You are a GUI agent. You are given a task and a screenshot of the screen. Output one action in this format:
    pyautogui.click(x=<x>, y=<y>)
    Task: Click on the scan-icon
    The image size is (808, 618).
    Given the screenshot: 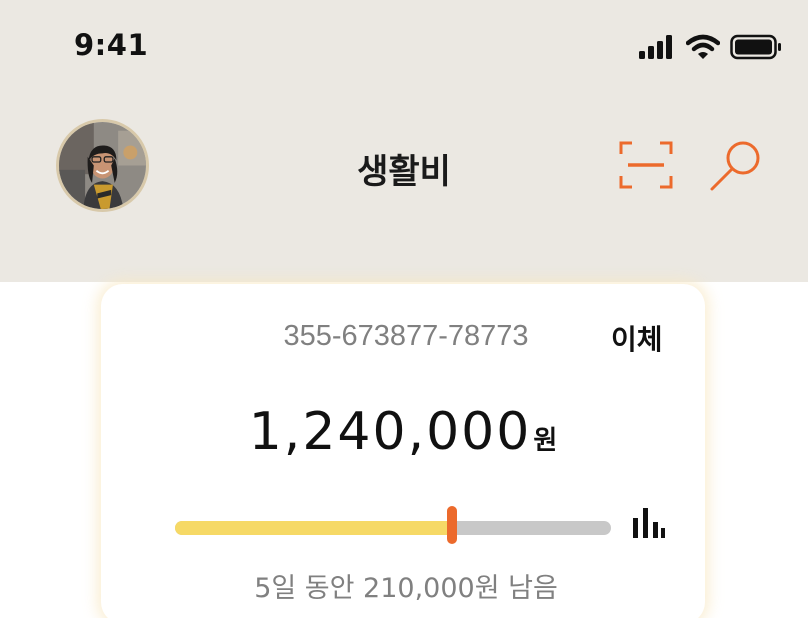 What is the action you would take?
    pyautogui.click(x=646, y=165)
    